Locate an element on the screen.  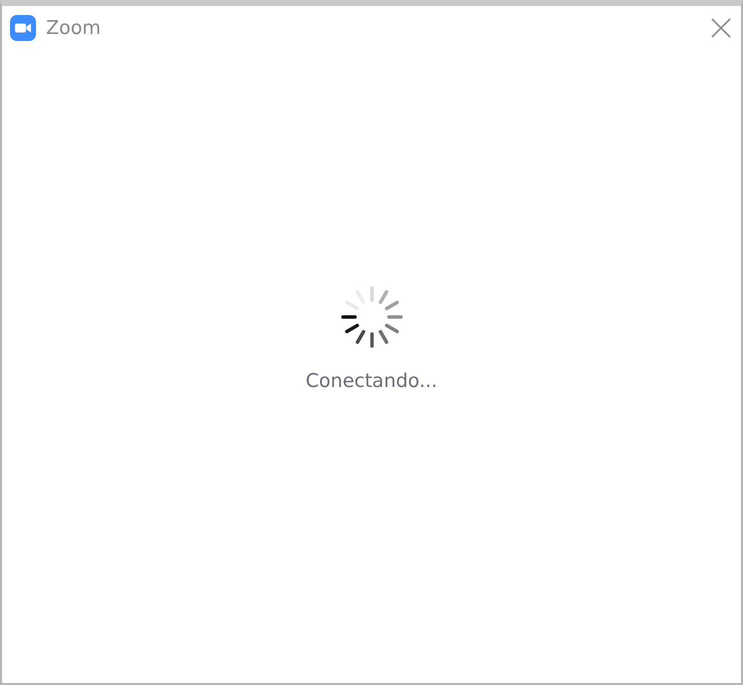
loading-spinner-icon is located at coordinates (371, 317).